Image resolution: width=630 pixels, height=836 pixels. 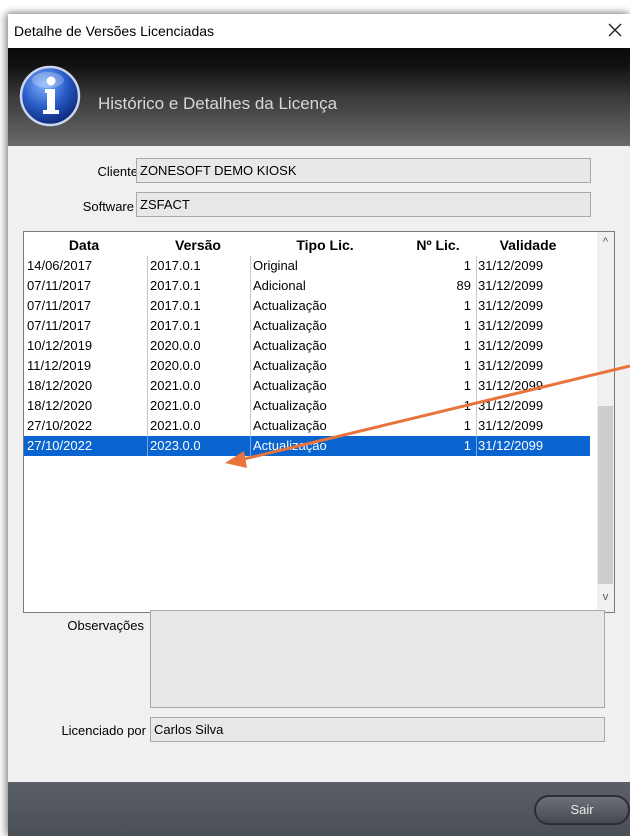 I want to click on cliente-field: ZONESOFT DEMO KIOSK, so click(x=363, y=170).